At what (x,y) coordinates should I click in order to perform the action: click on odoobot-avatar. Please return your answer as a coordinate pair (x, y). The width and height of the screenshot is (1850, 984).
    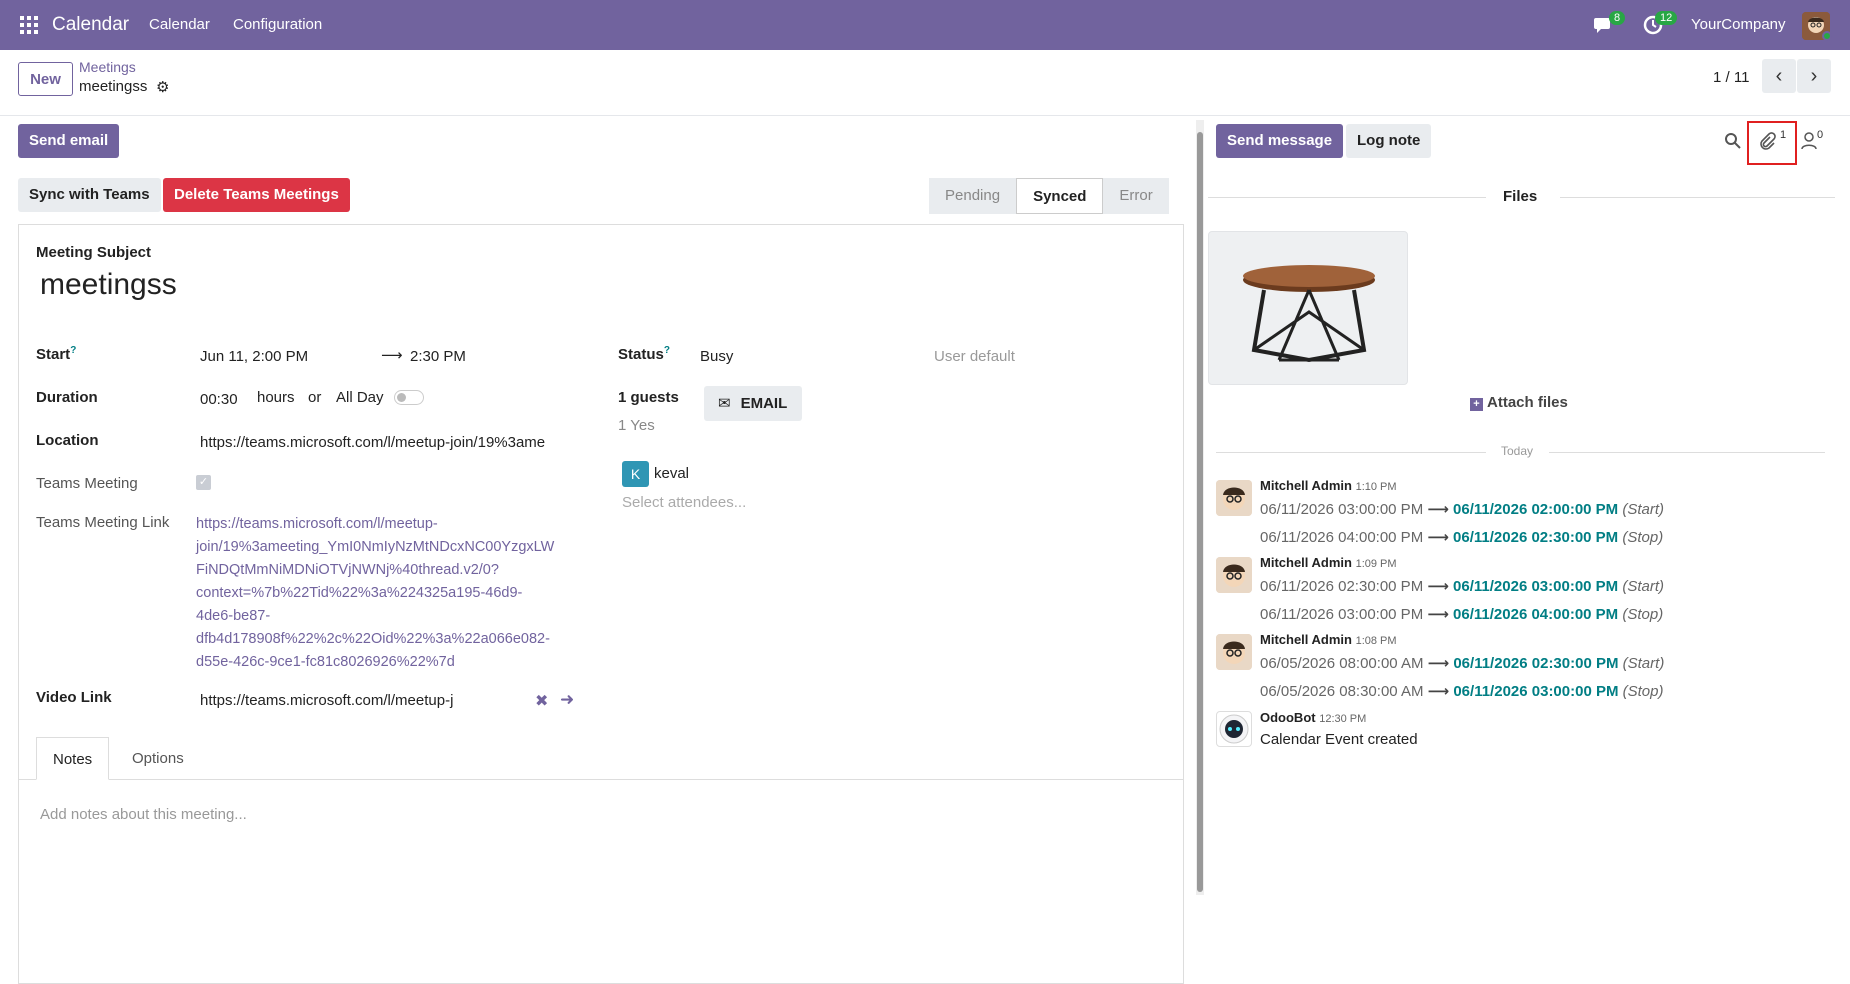
    Looking at the image, I should click on (1234, 729).